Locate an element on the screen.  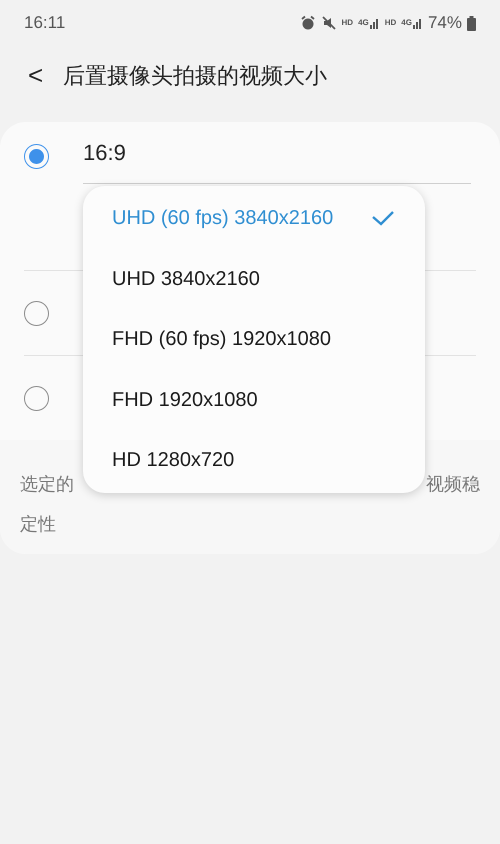
menu-item: HD 1280x720 is located at coordinates (254, 460).